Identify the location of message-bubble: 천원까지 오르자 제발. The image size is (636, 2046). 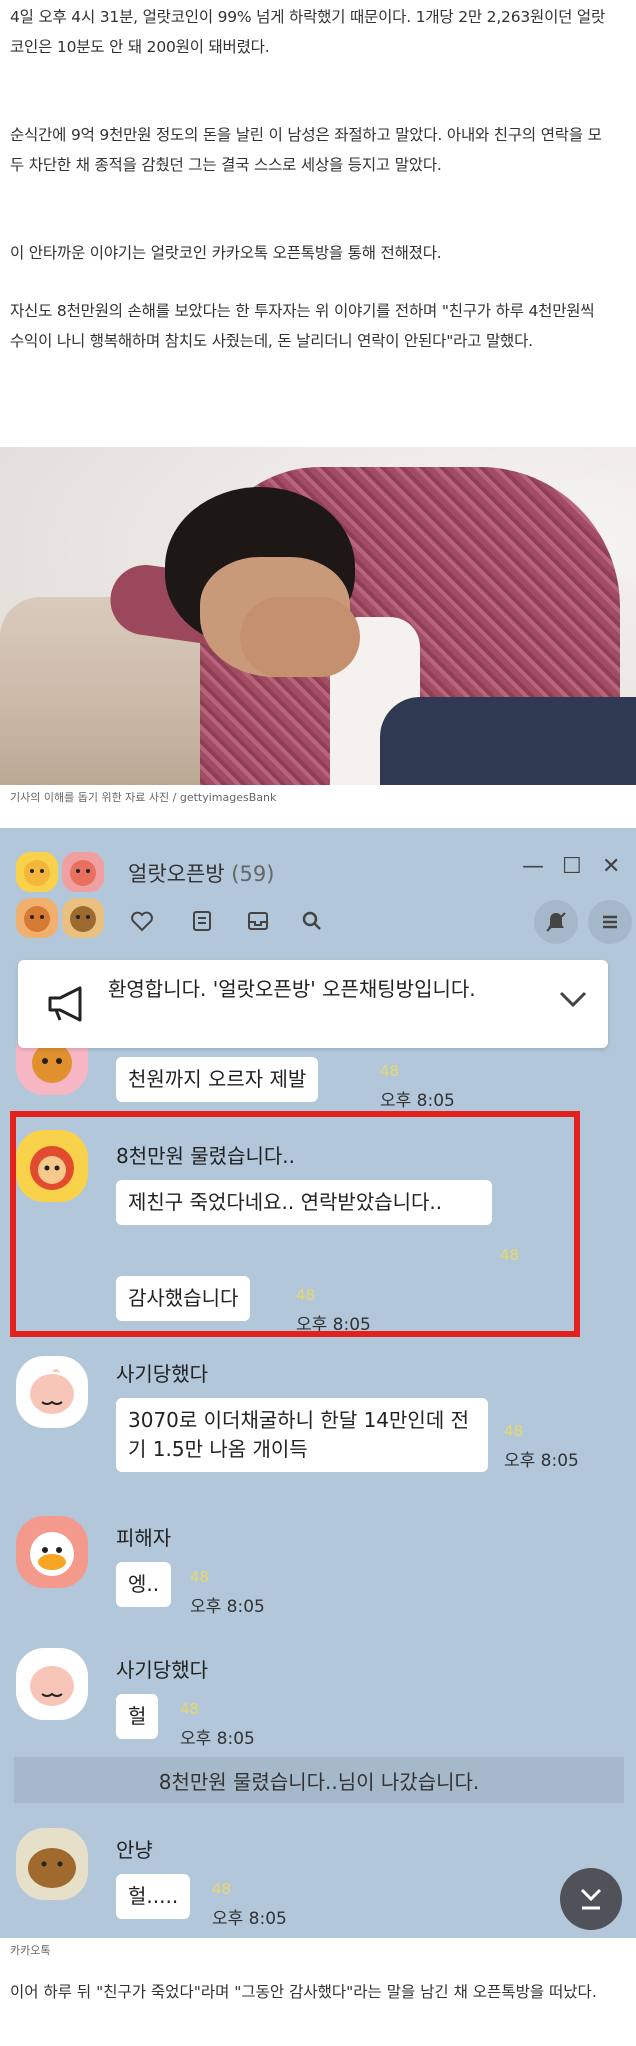
(217, 1079).